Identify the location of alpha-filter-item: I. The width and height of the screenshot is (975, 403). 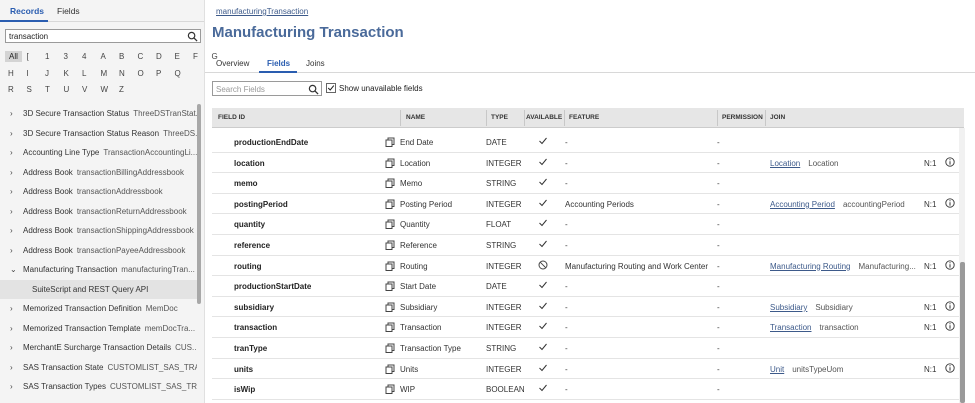
(28, 73).